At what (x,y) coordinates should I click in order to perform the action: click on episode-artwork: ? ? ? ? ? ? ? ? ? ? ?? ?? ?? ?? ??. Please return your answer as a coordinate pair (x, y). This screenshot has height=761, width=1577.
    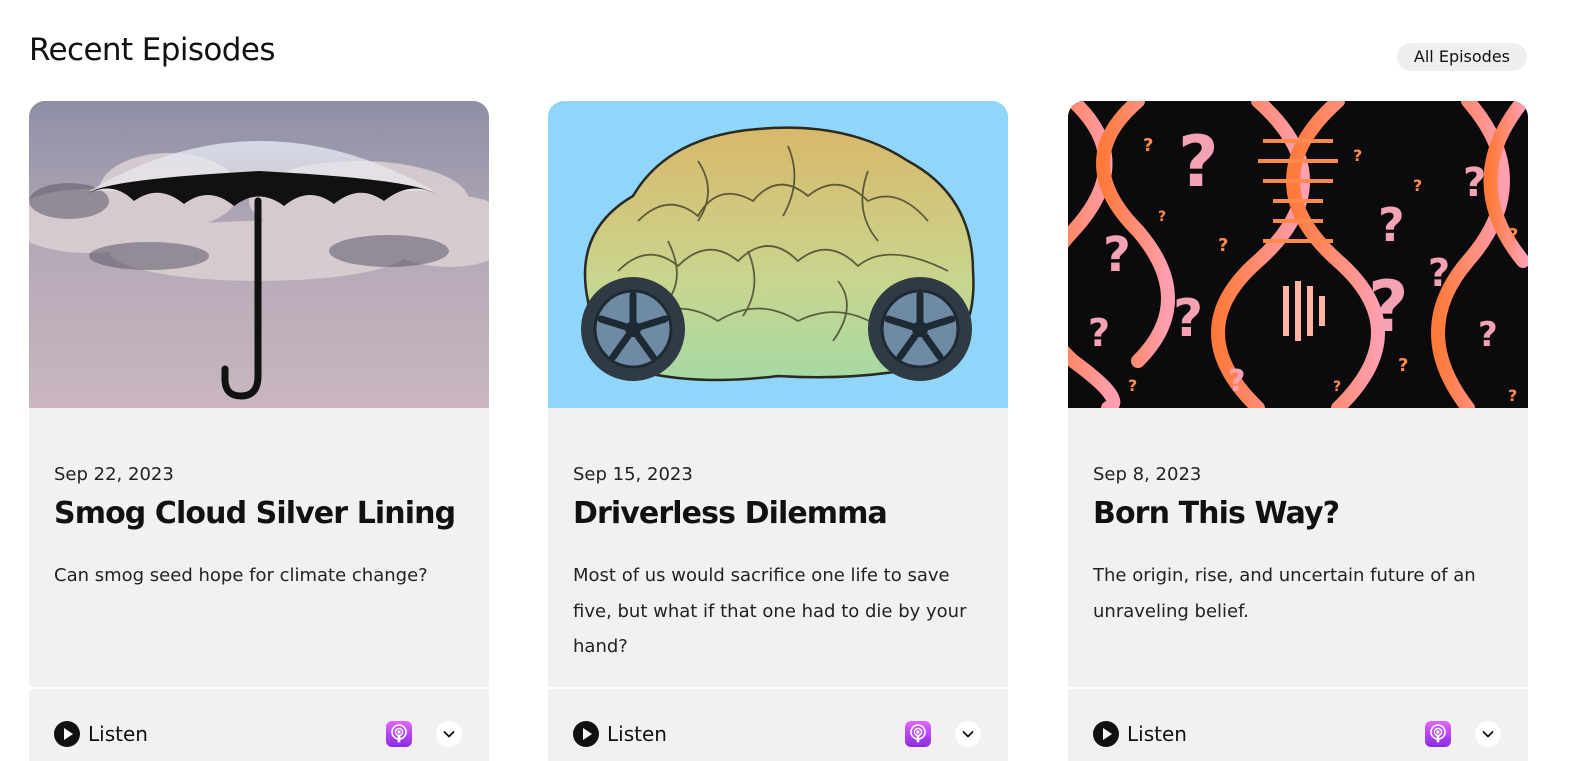
    Looking at the image, I should click on (1298, 254).